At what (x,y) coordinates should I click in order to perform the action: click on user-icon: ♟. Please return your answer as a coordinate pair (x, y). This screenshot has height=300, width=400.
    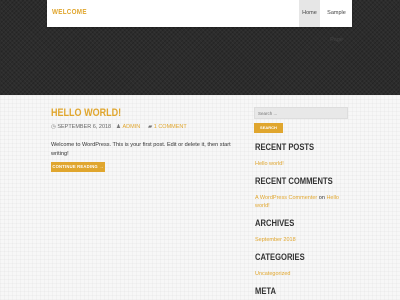
    Looking at the image, I should click on (118, 127).